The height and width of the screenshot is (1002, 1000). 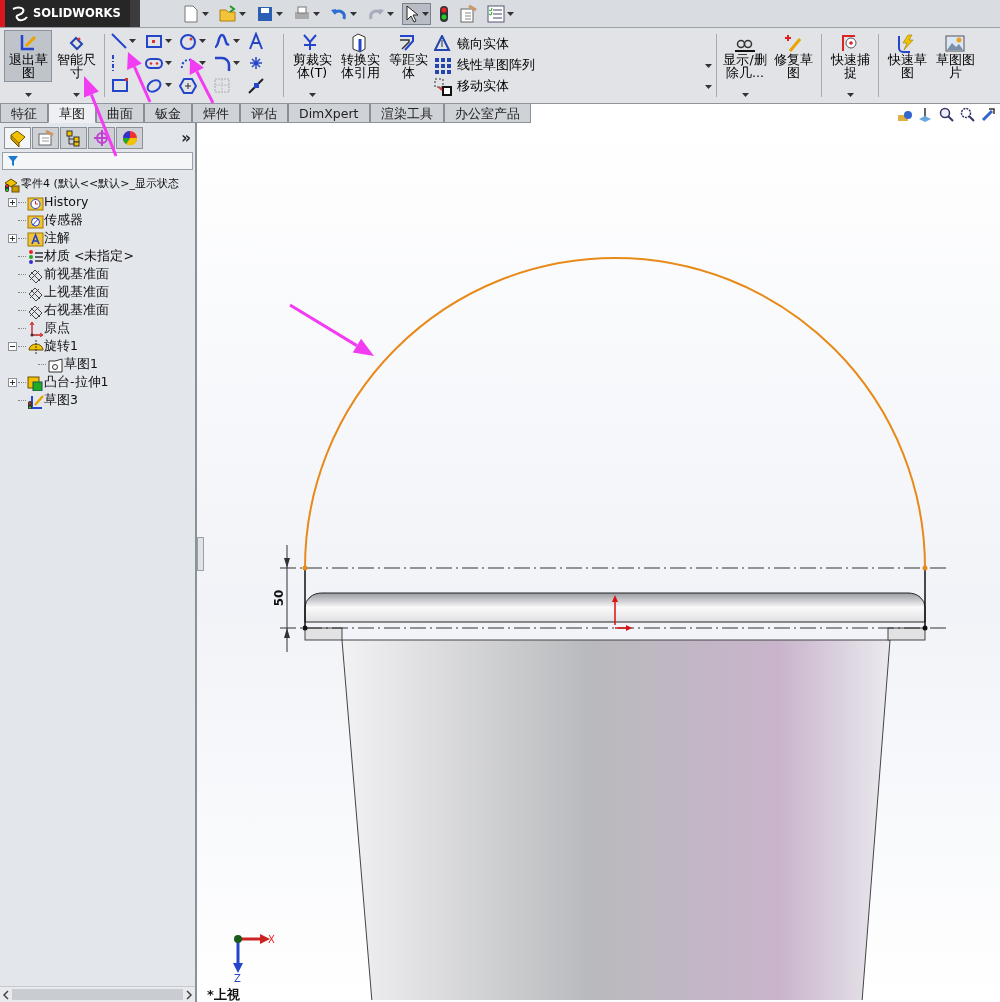 I want to click on tree-item: 草图3, so click(x=61, y=400).